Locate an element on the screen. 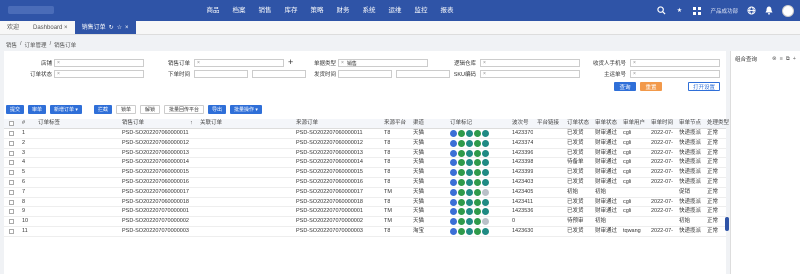 The height and width of the screenshot is (274, 800). cell-src: PSD-SO202207060000014 is located at coordinates (329, 162).